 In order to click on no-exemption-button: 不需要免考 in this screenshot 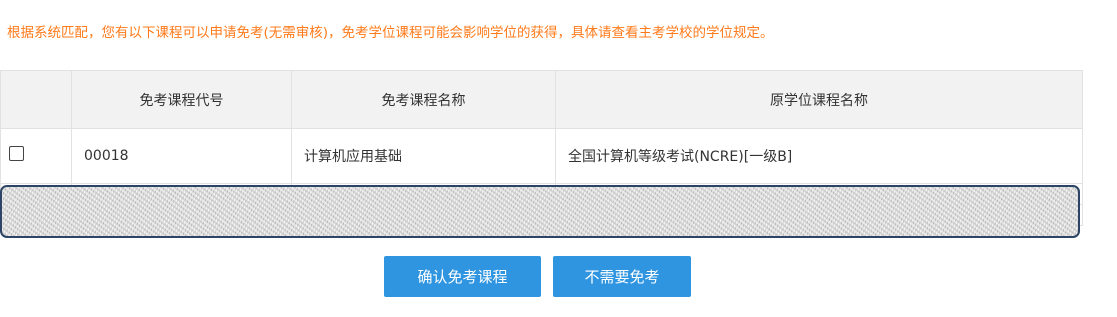, I will do `click(622, 276)`.